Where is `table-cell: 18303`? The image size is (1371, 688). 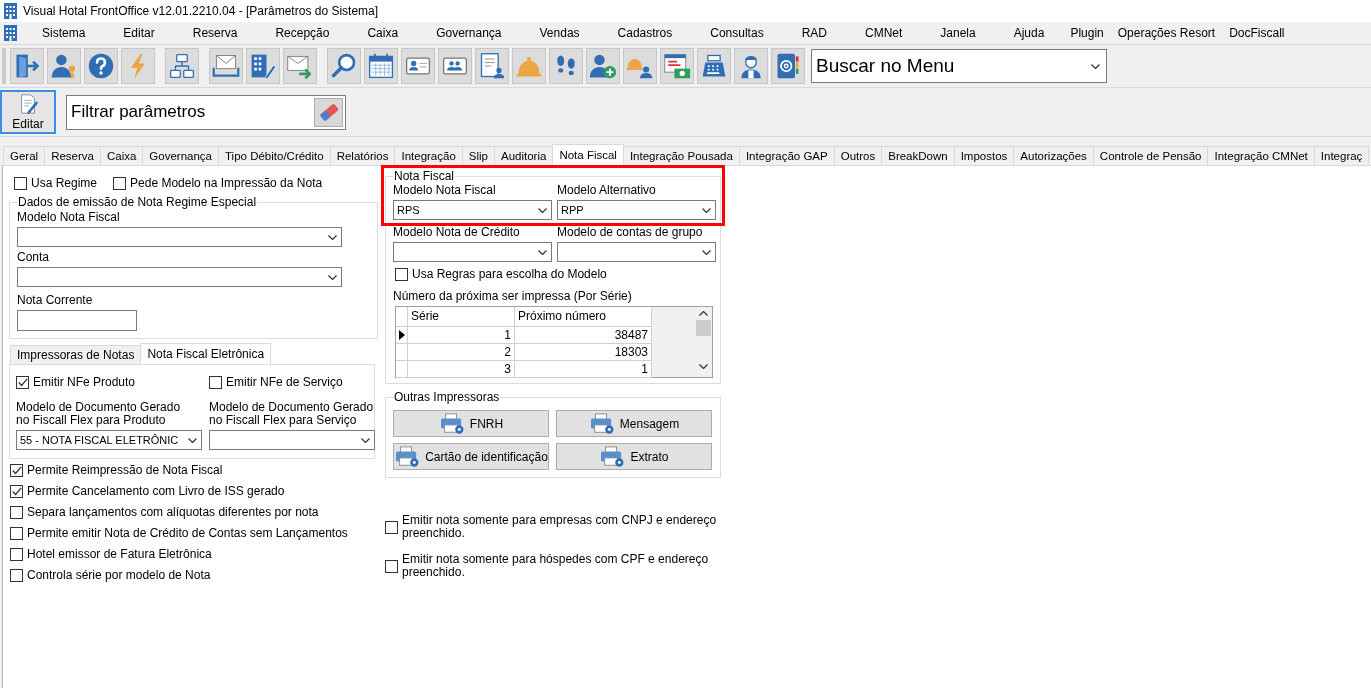
table-cell: 18303 is located at coordinates (583, 352).